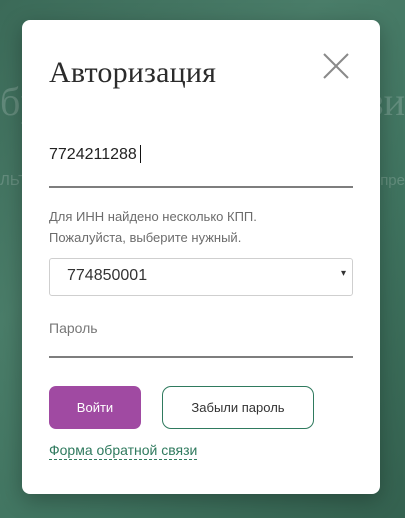  Describe the element at coordinates (140, 154) in the screenshot. I see `text-caret` at that location.